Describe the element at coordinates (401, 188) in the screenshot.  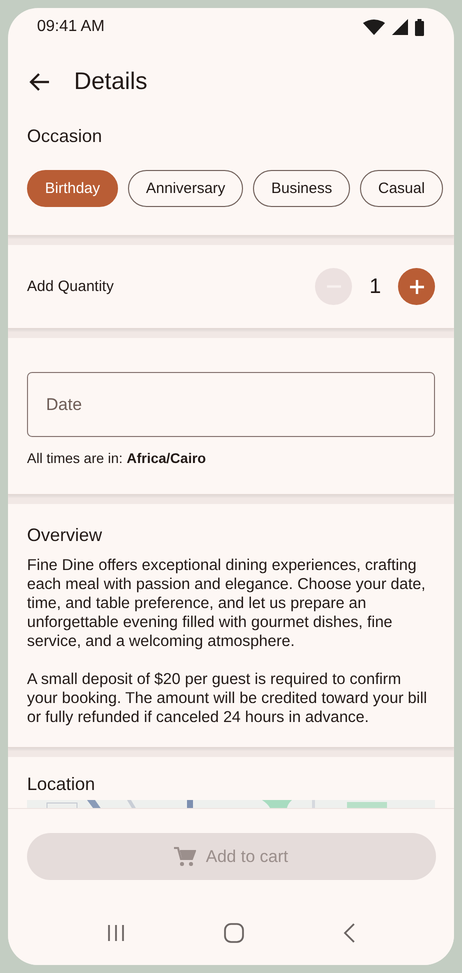
I see `occasion-chip: Casual` at that location.